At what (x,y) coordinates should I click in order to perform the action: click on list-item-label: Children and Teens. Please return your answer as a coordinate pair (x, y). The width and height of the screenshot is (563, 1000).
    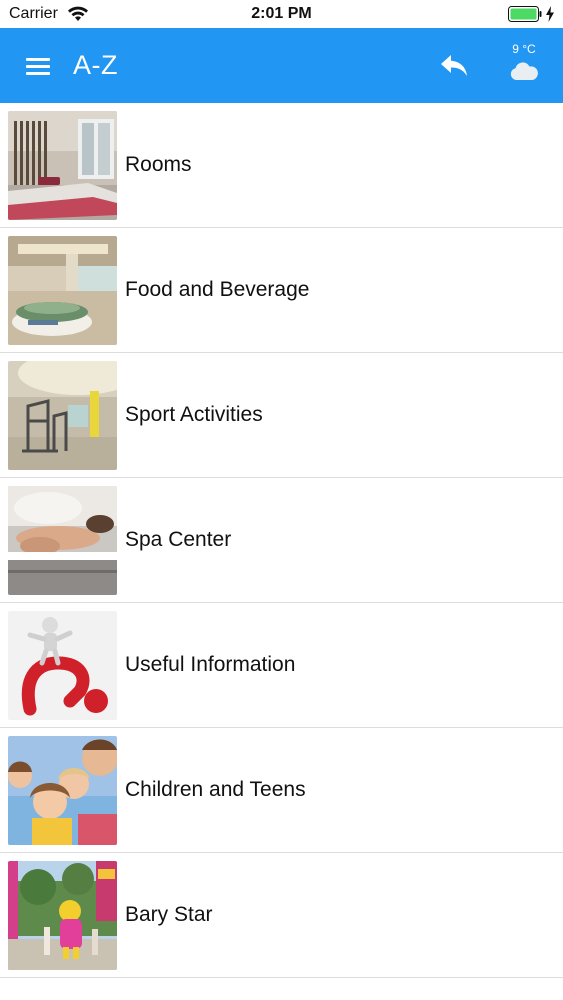
    Looking at the image, I should click on (215, 789).